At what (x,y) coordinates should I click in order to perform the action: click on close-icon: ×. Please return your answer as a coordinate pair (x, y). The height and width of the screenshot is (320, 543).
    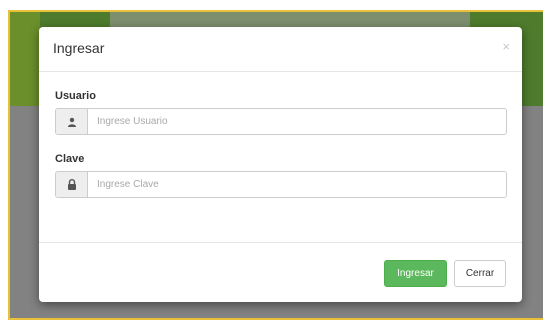
    Looking at the image, I should click on (506, 46).